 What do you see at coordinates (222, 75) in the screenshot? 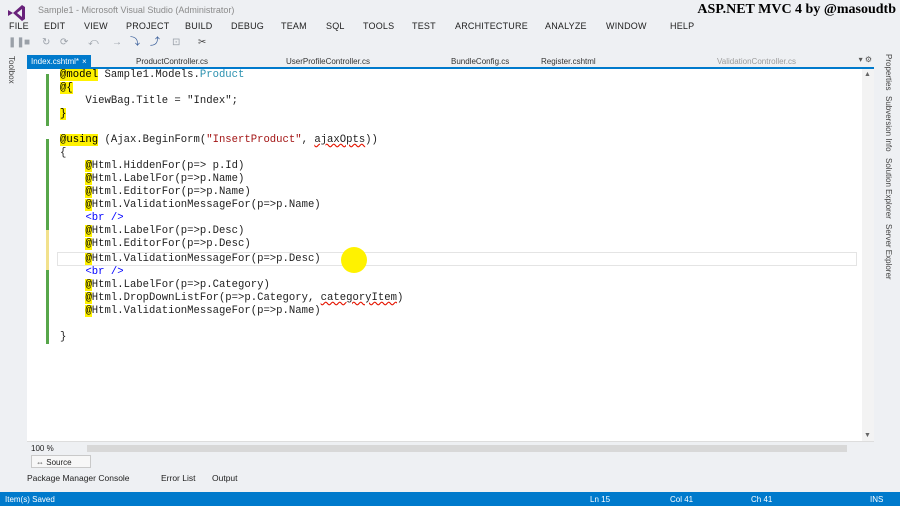
I see `type-name: Product` at bounding box center [222, 75].